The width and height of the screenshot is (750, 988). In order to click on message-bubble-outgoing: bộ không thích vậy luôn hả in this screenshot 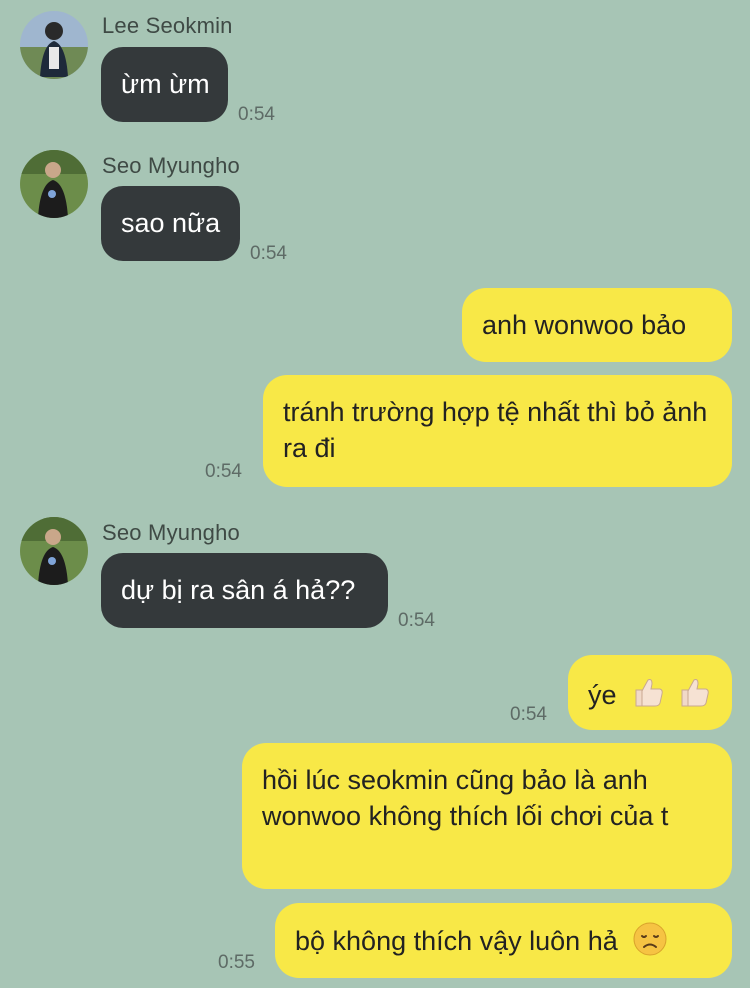, I will do `click(503, 940)`.